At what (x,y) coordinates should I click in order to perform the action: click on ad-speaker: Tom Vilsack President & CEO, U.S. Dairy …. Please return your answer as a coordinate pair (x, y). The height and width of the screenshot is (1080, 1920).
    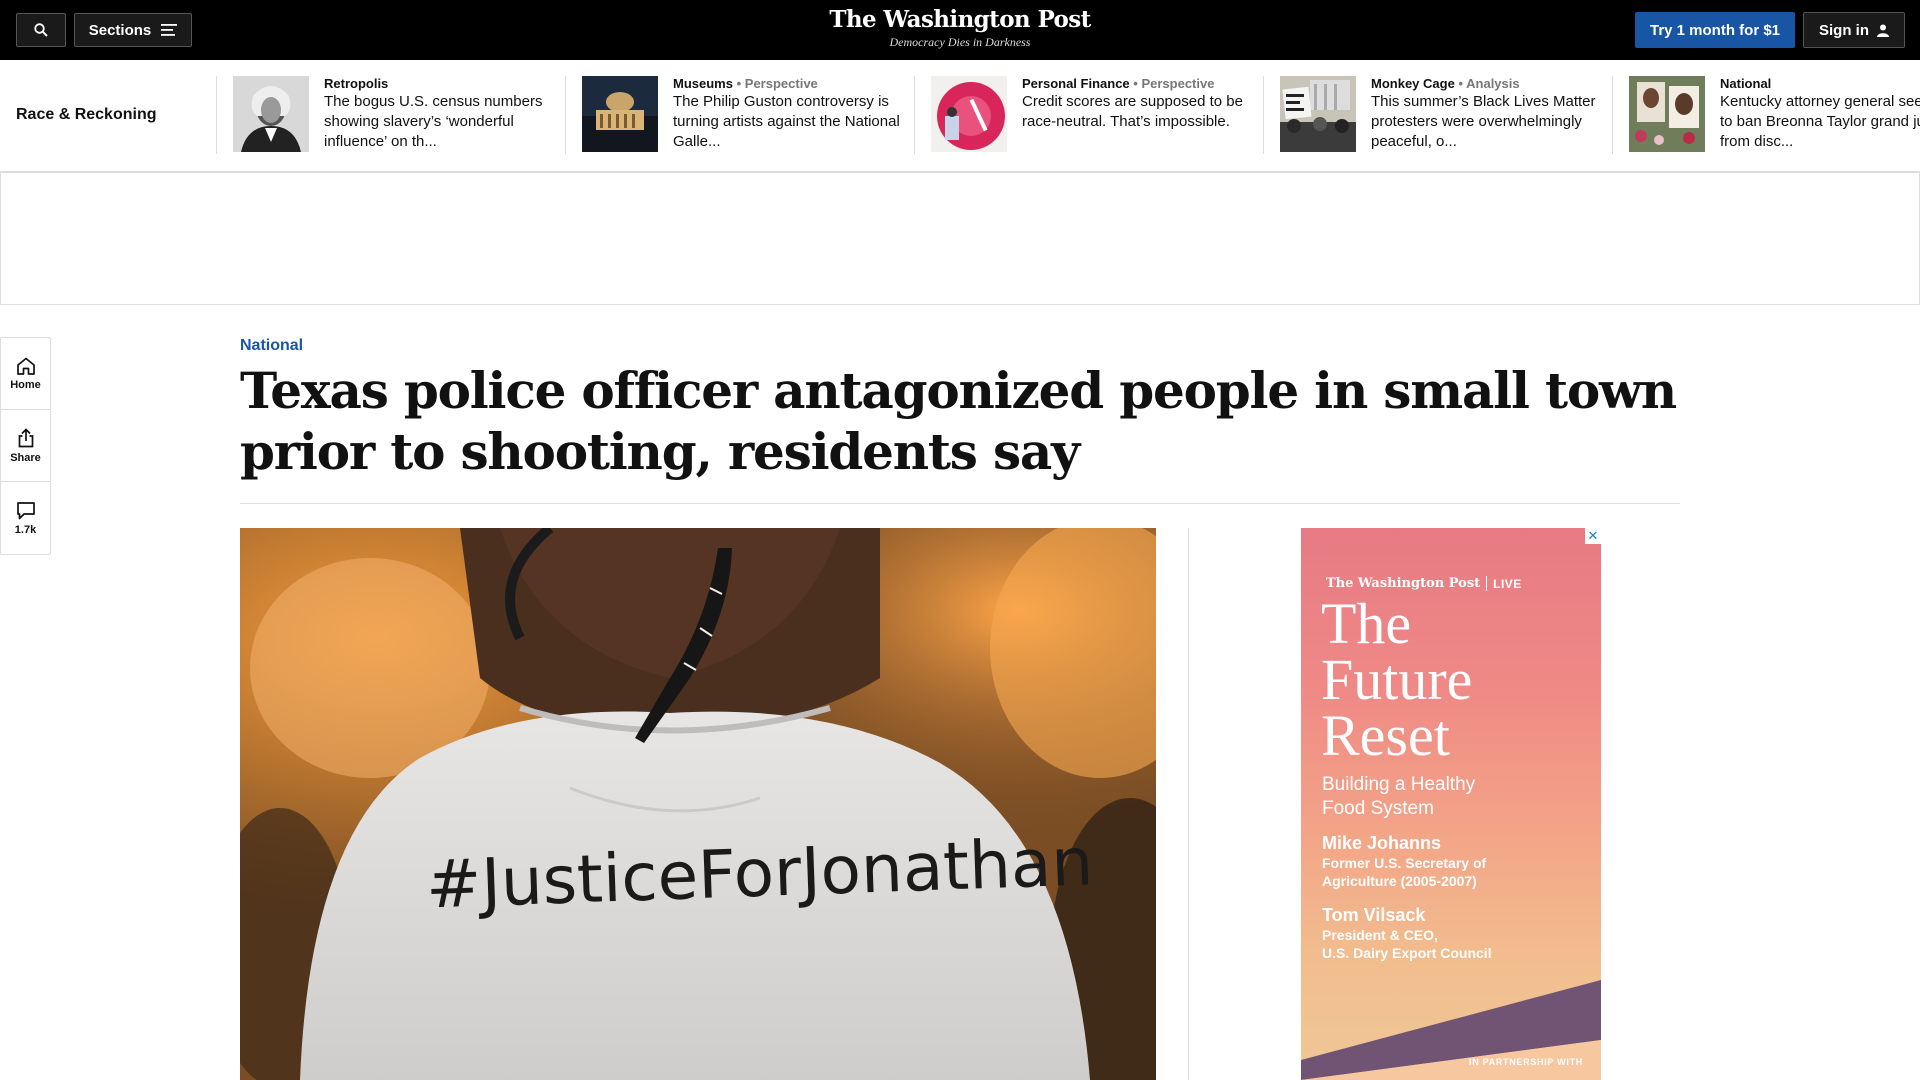
    Looking at the image, I should click on (1407, 933).